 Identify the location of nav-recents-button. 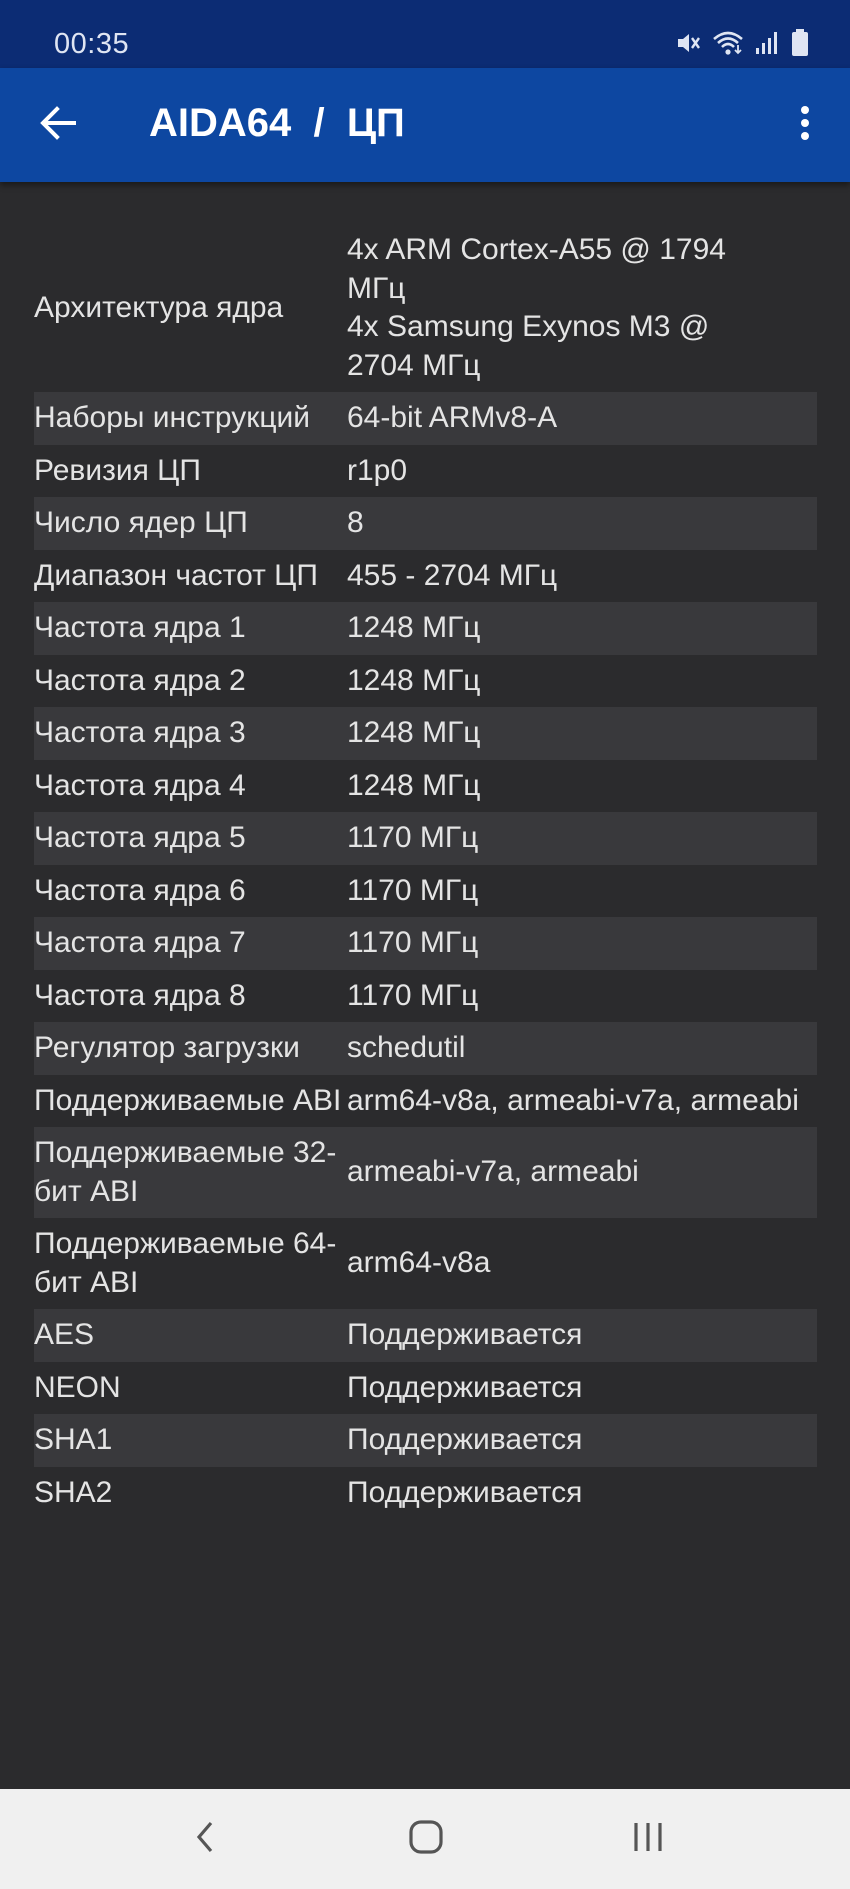
(648, 1839).